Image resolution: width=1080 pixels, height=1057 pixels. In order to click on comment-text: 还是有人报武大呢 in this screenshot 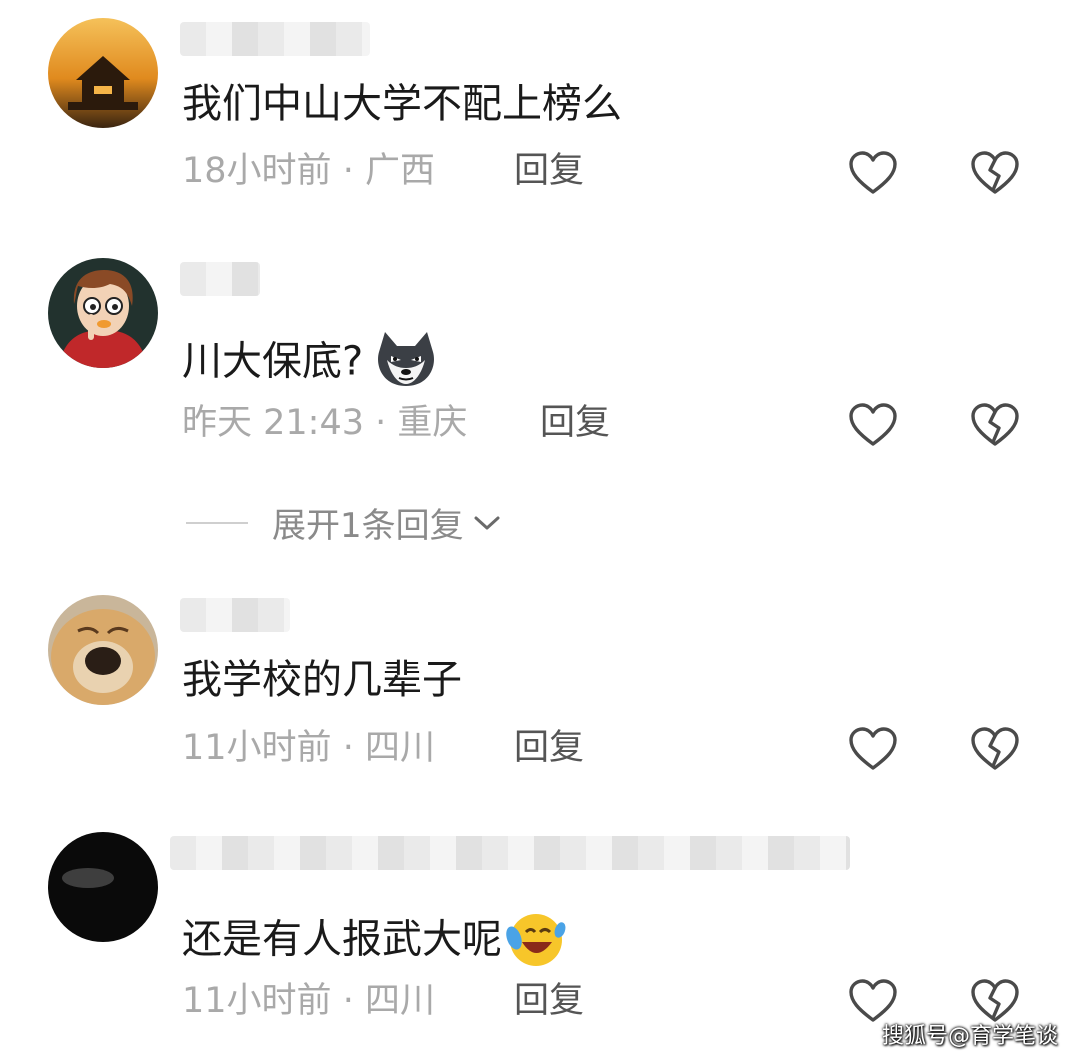, I will do `click(374, 941)`.